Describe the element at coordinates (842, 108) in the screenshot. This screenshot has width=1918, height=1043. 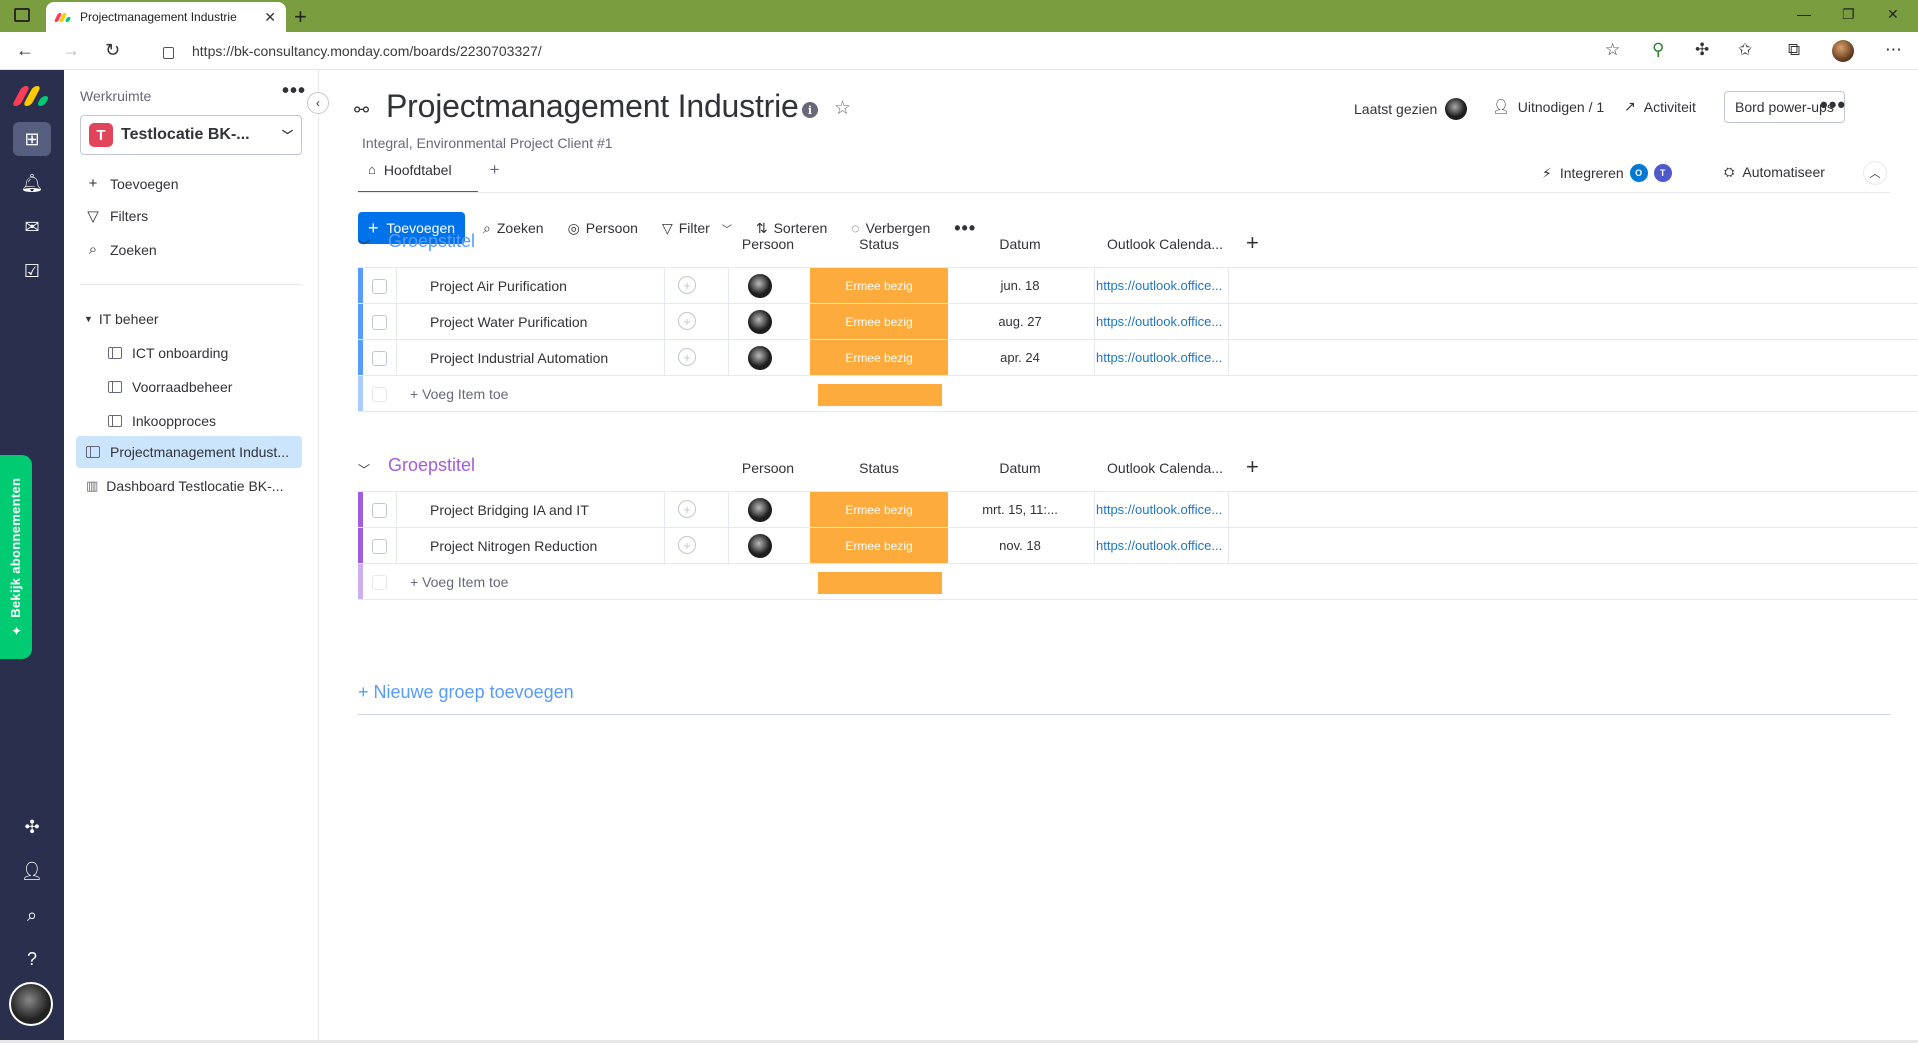
I see `favorite-star-icon: ☆` at that location.